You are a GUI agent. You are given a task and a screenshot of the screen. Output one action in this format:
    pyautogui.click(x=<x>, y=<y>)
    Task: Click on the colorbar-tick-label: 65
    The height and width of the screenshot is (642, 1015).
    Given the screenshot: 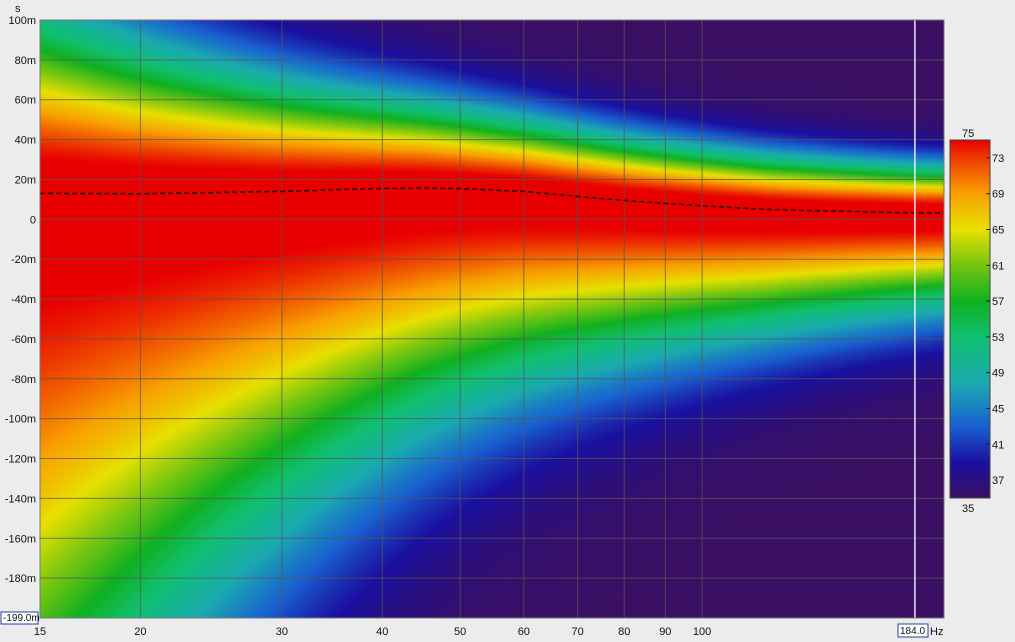 What is the action you would take?
    pyautogui.click(x=998, y=231)
    